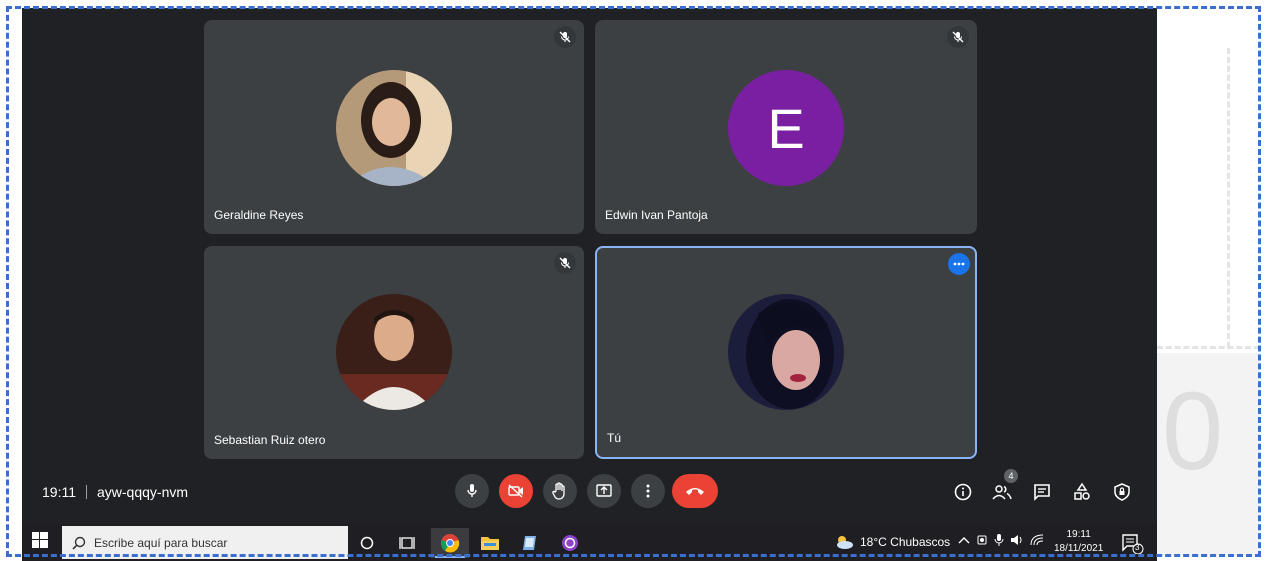 This screenshot has height=561, width=1269. I want to click on chat-button, so click(1042, 492).